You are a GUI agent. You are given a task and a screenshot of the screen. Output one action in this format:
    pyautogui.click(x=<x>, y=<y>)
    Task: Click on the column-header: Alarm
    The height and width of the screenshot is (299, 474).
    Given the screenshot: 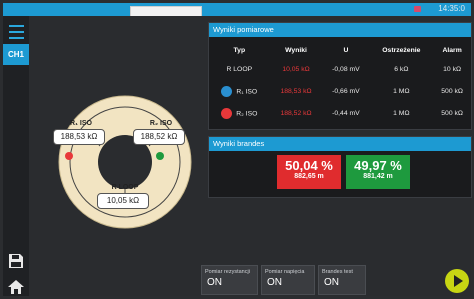 What is the action you would take?
    pyautogui.click(x=452, y=50)
    